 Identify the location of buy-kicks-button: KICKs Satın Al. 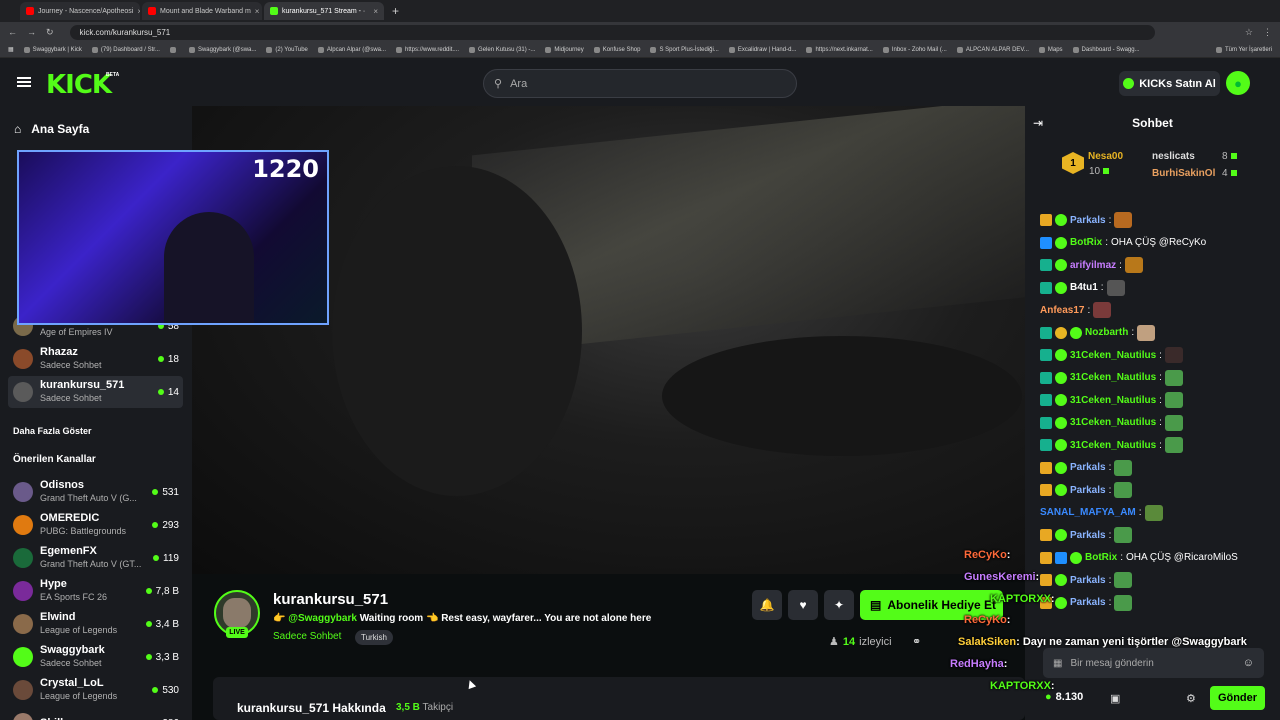
(1169, 83).